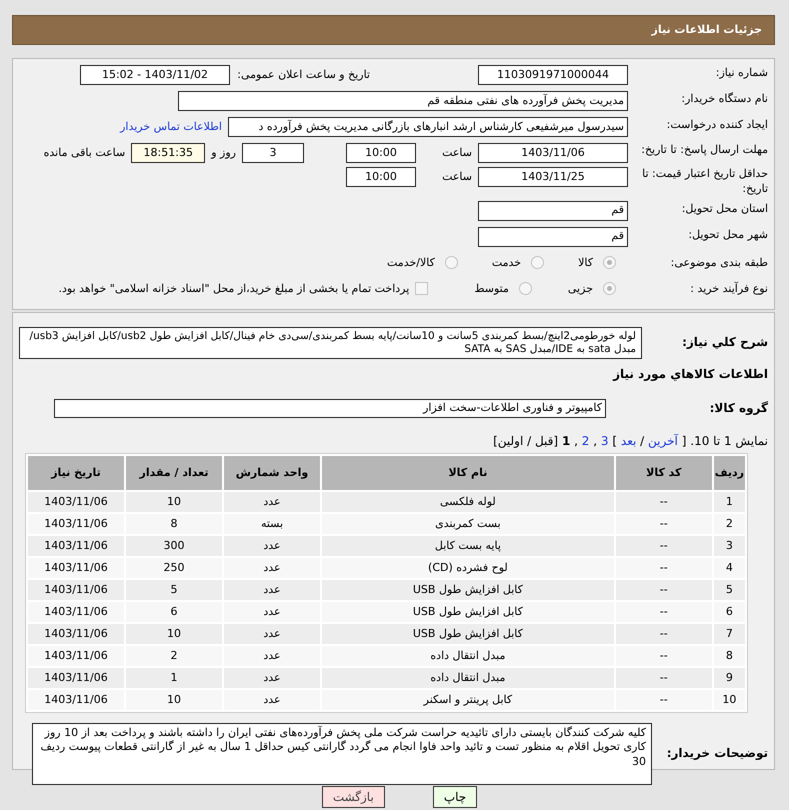 The image size is (789, 810). I want to click on field-label: نوع فرآیند خرید :, so click(728, 288).